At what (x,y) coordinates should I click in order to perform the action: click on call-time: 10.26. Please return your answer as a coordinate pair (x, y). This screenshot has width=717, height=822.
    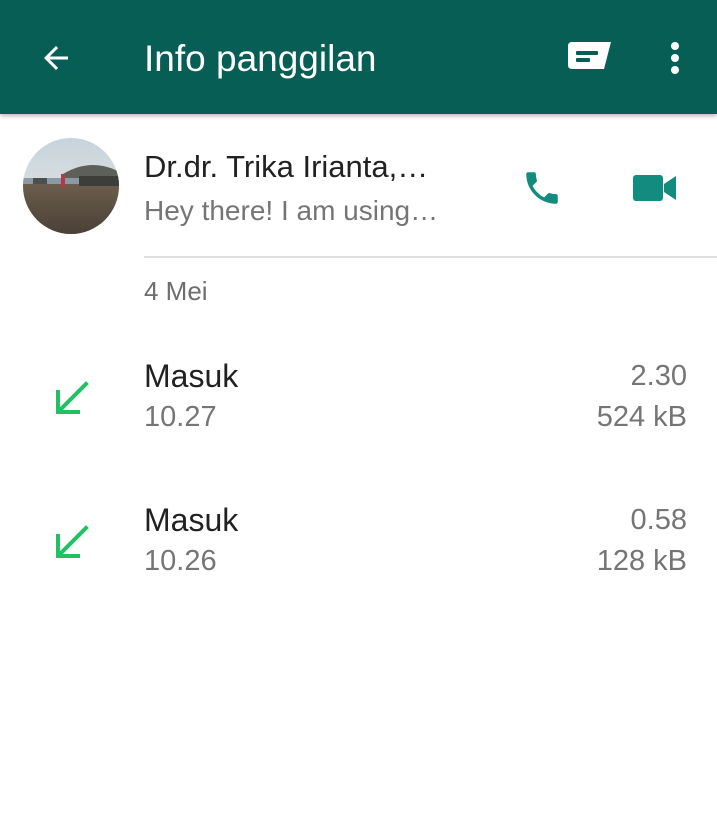
    Looking at the image, I should click on (180, 561).